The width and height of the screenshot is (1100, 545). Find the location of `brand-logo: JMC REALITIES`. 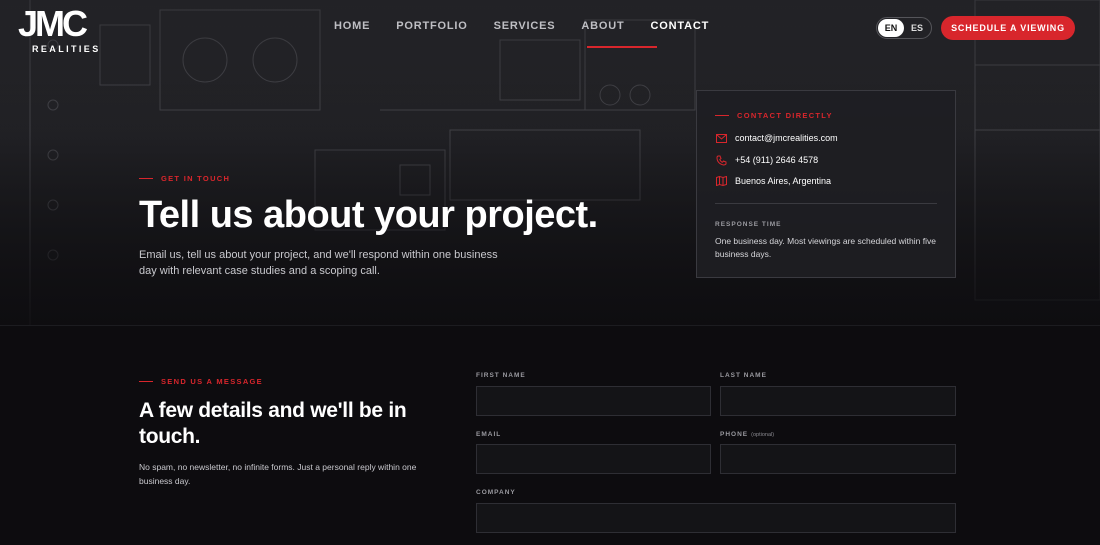

brand-logo: JMC REALITIES is located at coordinates (62, 29).